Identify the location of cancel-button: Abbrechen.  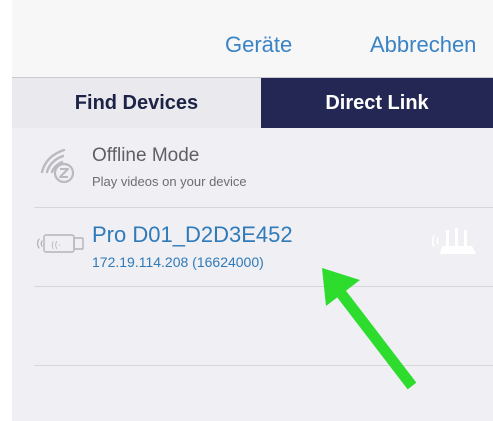
(423, 45).